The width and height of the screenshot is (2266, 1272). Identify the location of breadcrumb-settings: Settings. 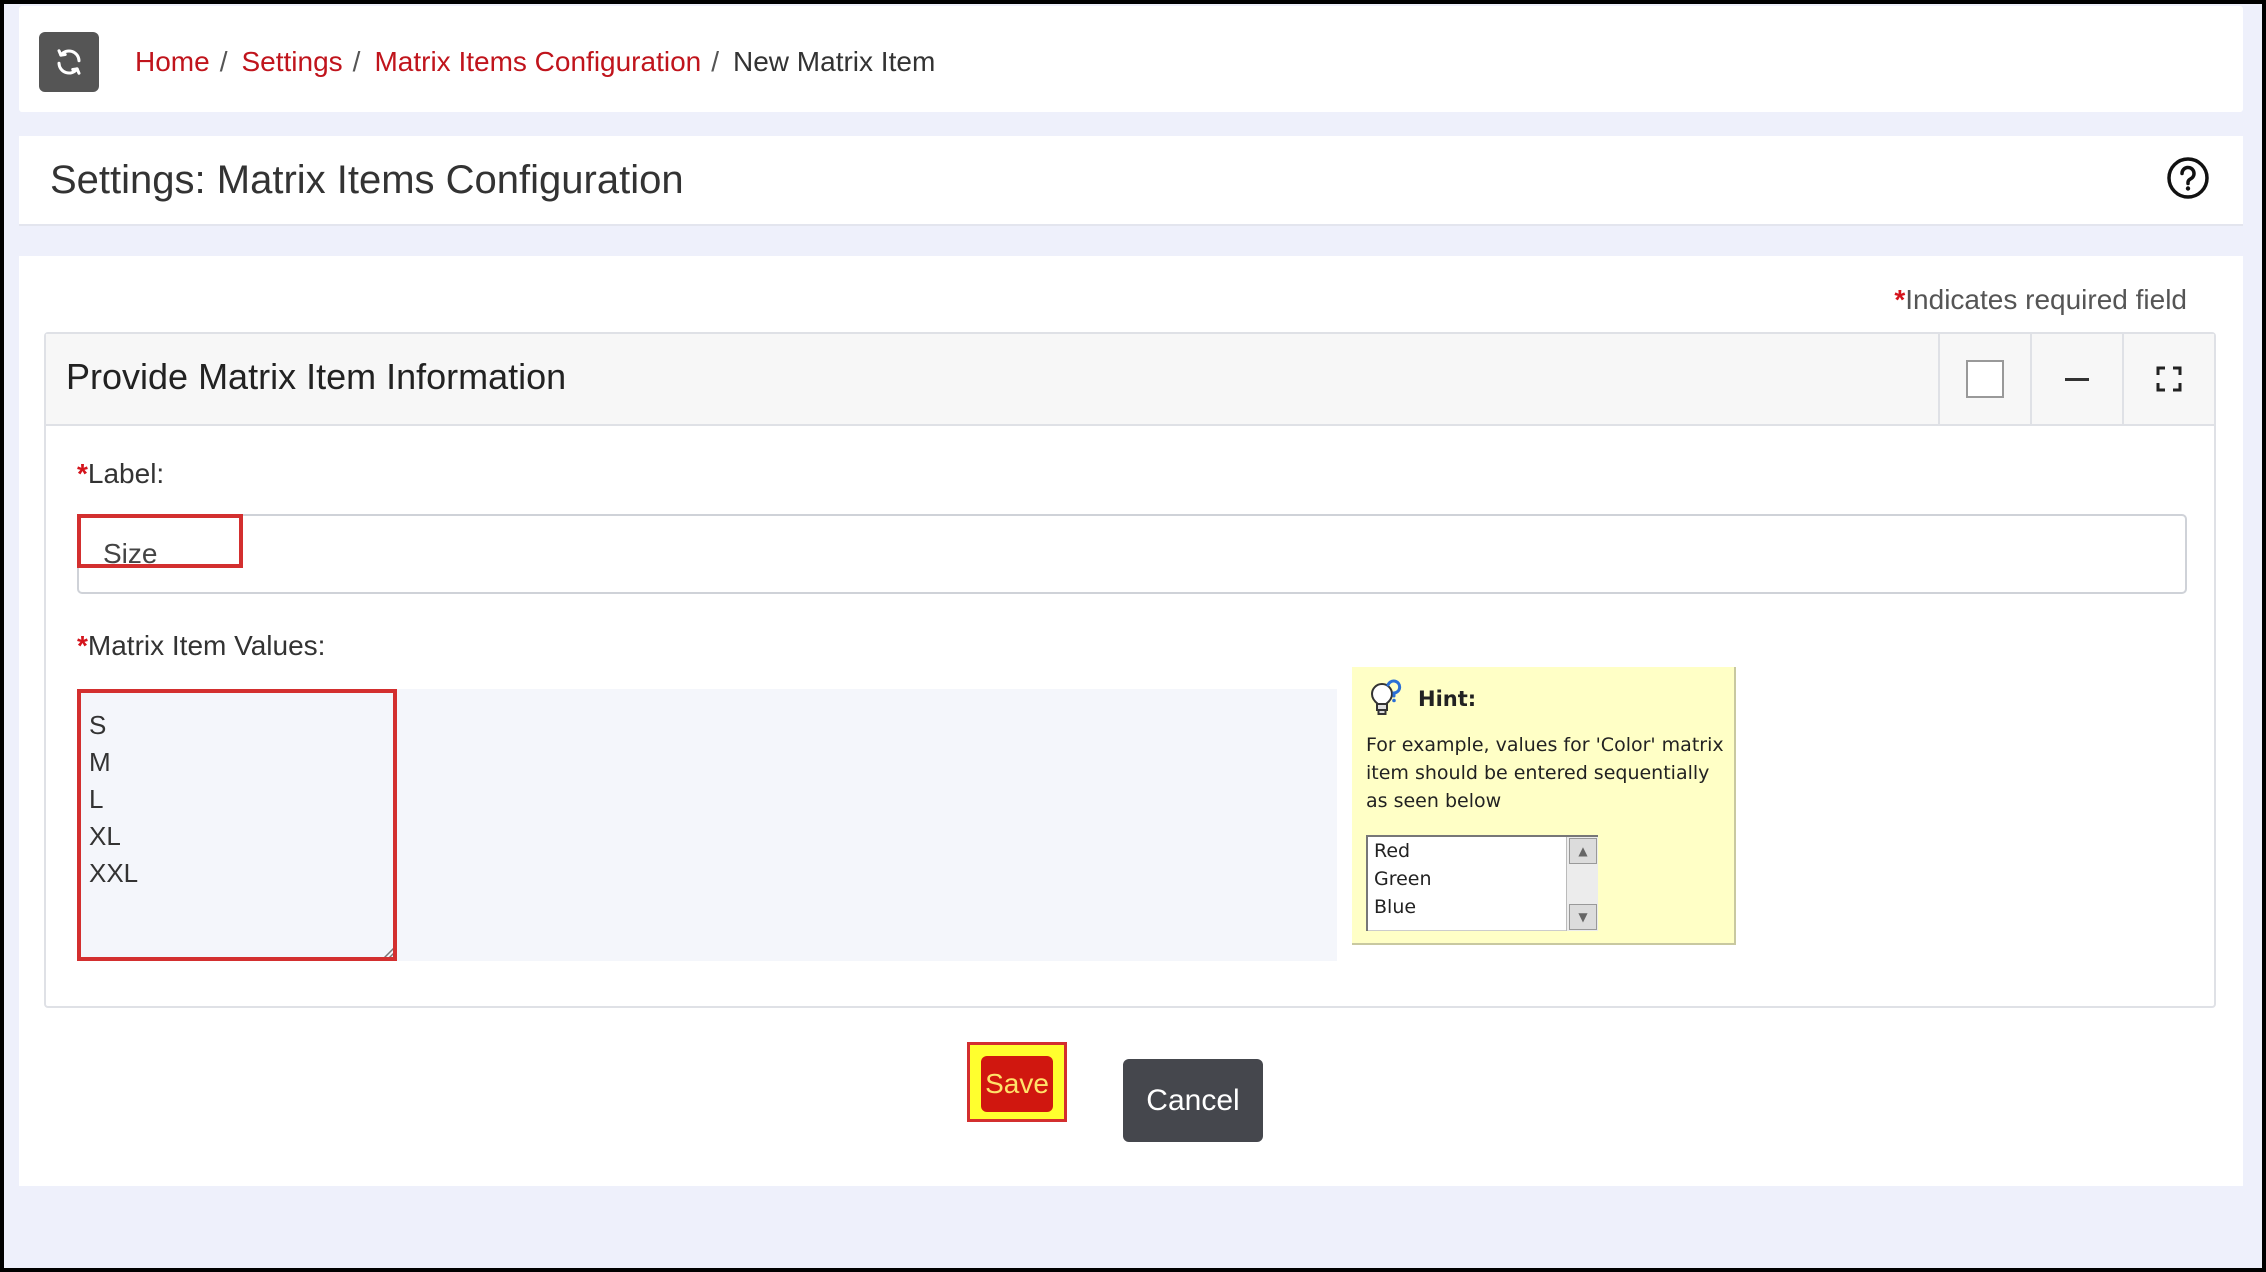
(291, 62).